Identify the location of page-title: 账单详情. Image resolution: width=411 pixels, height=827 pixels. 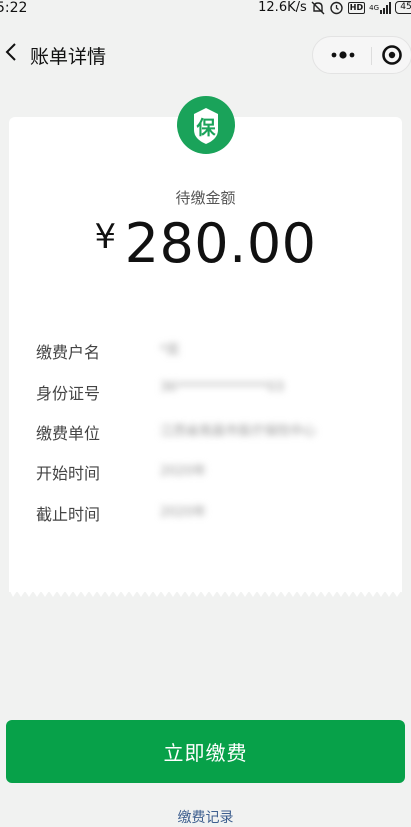
(68, 57).